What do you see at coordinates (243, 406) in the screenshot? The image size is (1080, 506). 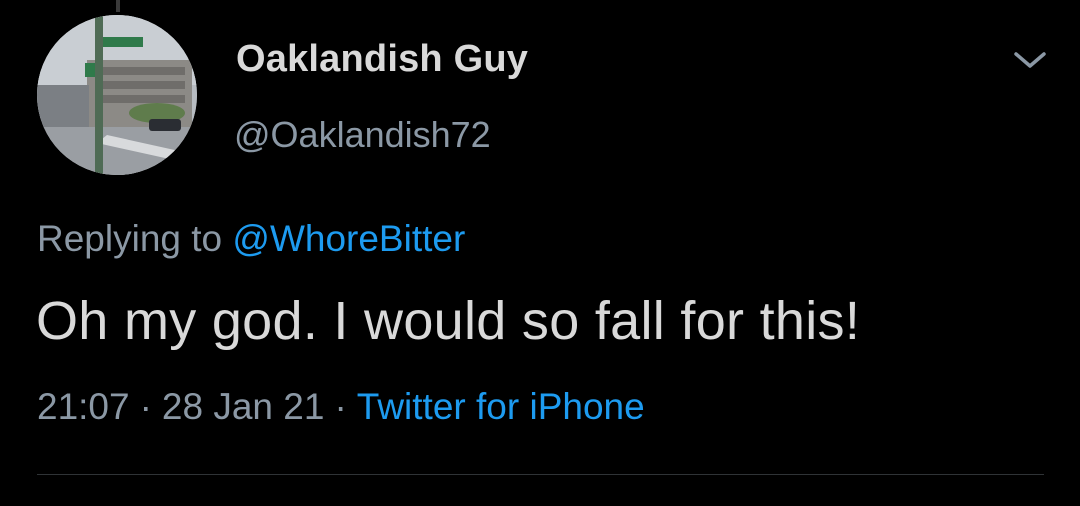 I see `tweet-date: 28 Jan 21` at bounding box center [243, 406].